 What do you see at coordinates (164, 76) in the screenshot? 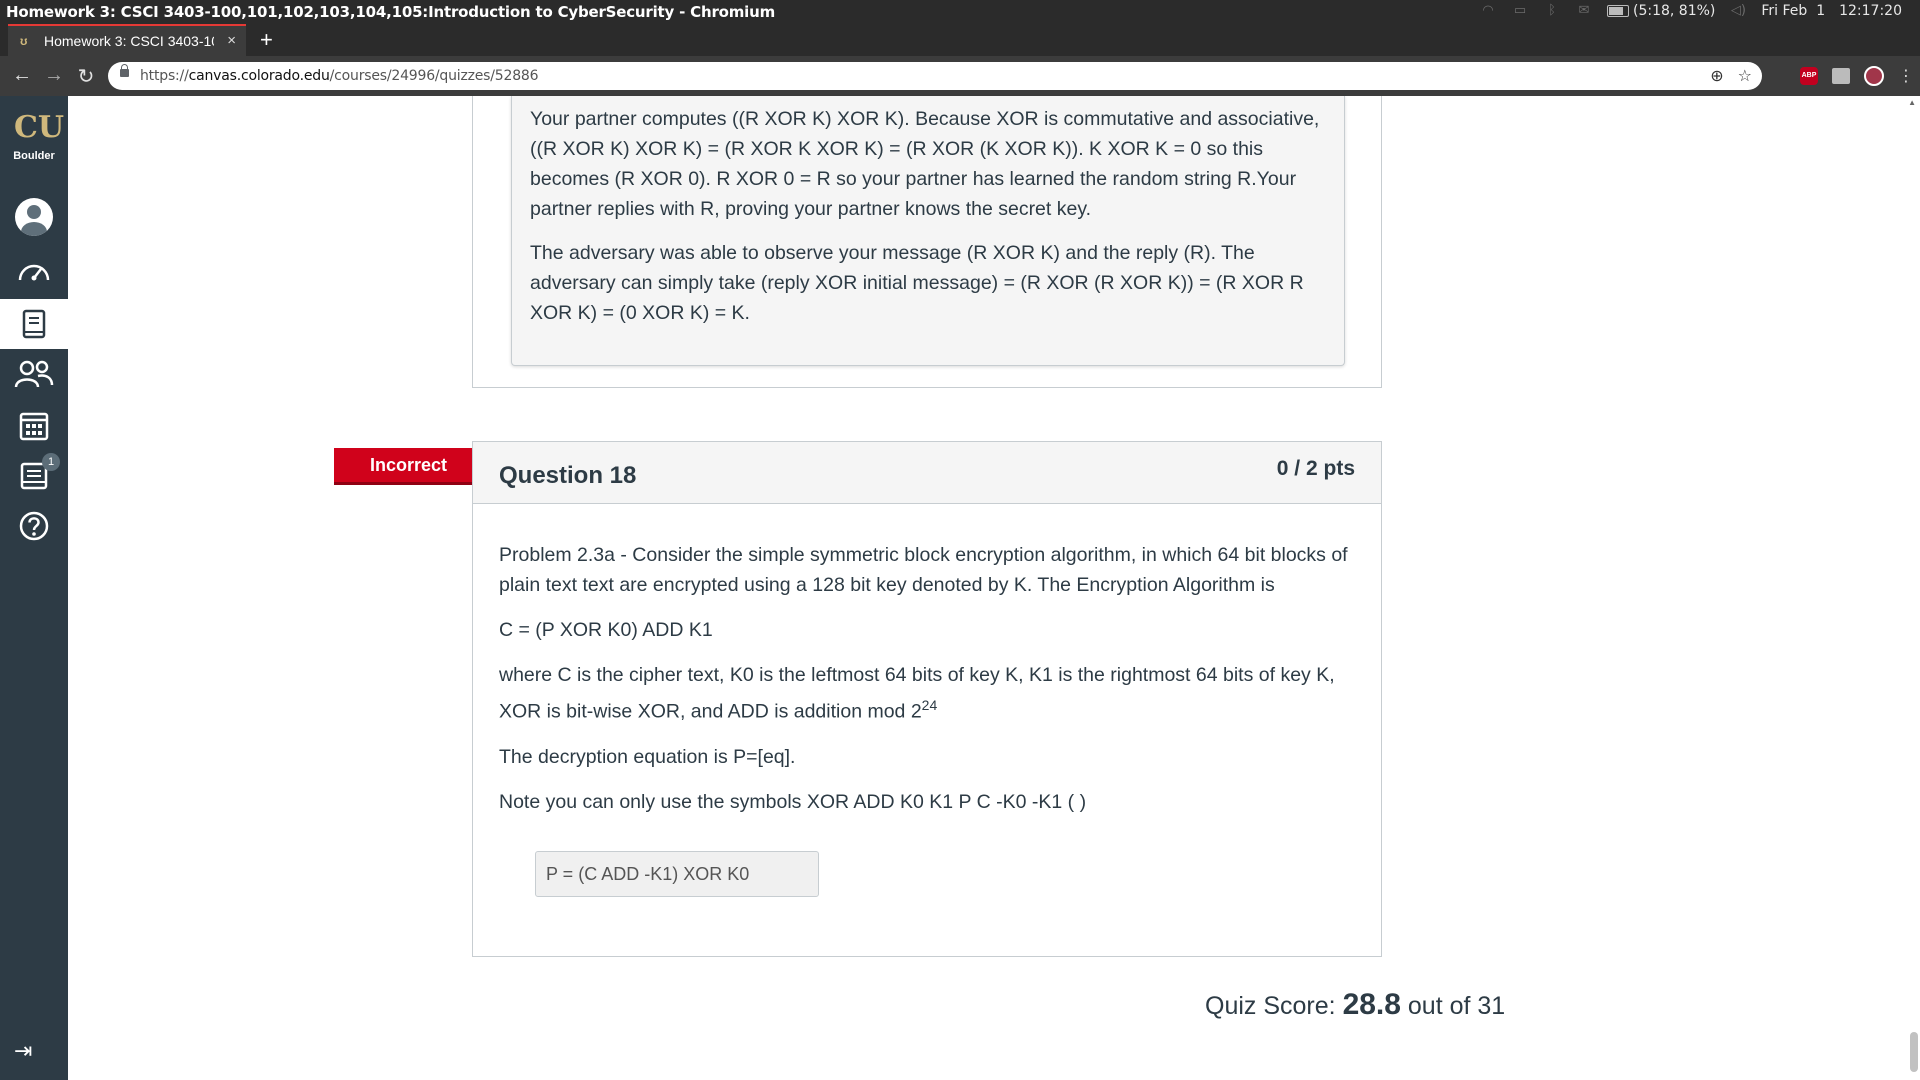
I see `url-scheme: https://` at bounding box center [164, 76].